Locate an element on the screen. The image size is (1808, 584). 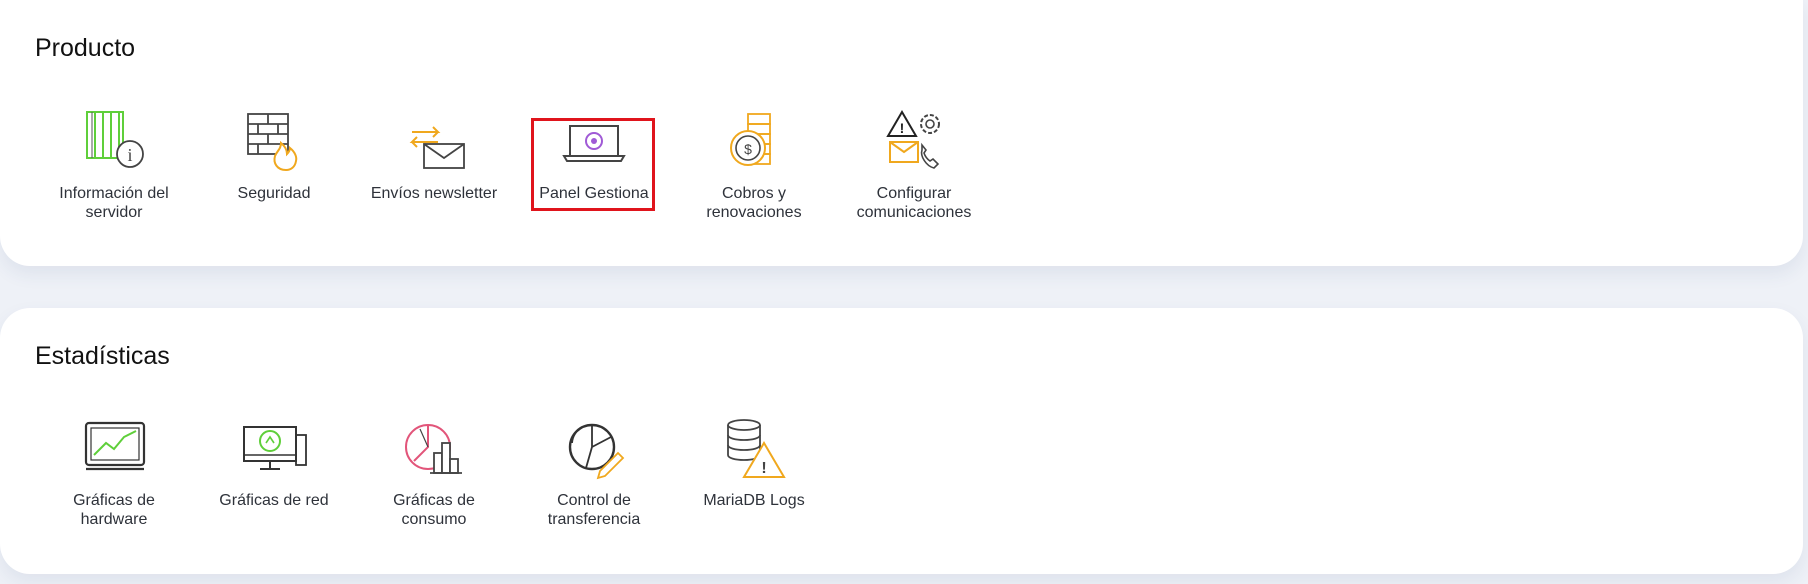
newsletter-icon is located at coordinates (437, 147).